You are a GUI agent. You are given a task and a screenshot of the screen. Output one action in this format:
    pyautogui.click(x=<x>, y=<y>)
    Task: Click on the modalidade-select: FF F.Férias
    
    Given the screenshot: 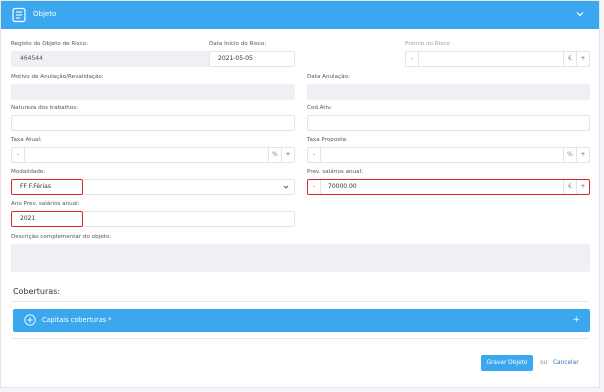 What is the action you would take?
    pyautogui.click(x=153, y=187)
    